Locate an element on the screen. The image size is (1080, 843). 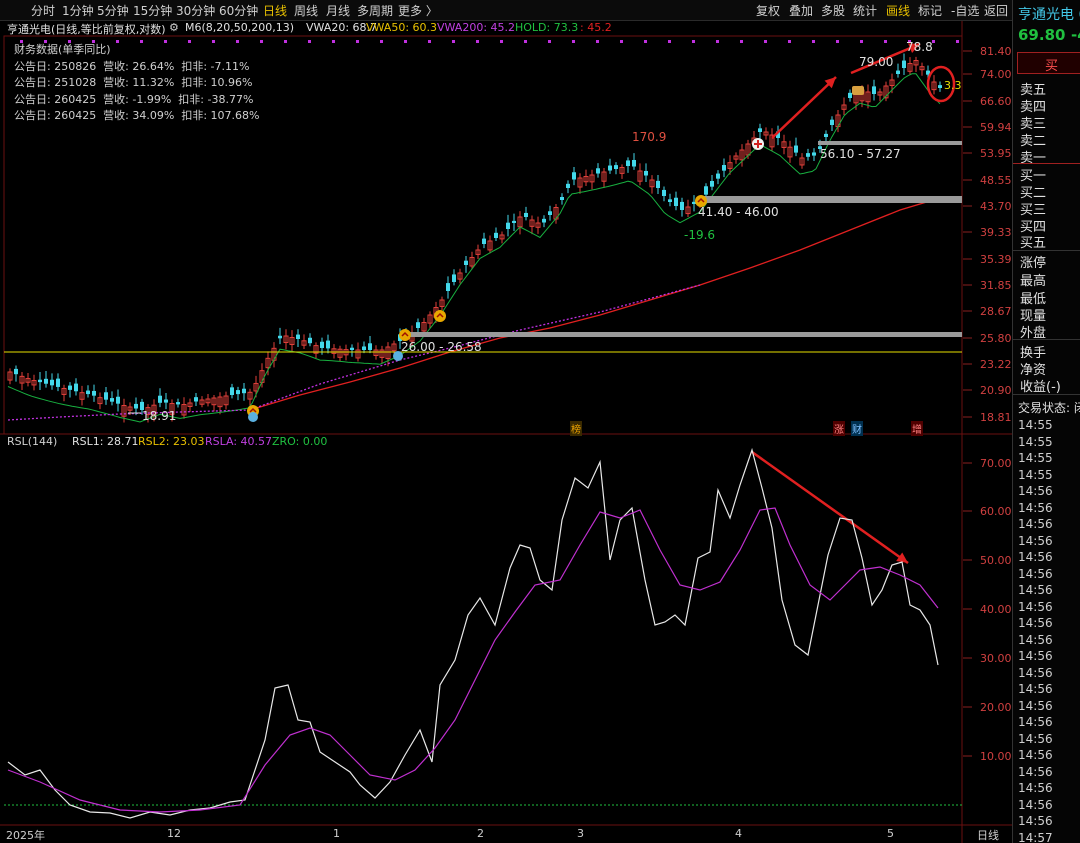
date-tick: 1 is located at coordinates (336, 833).